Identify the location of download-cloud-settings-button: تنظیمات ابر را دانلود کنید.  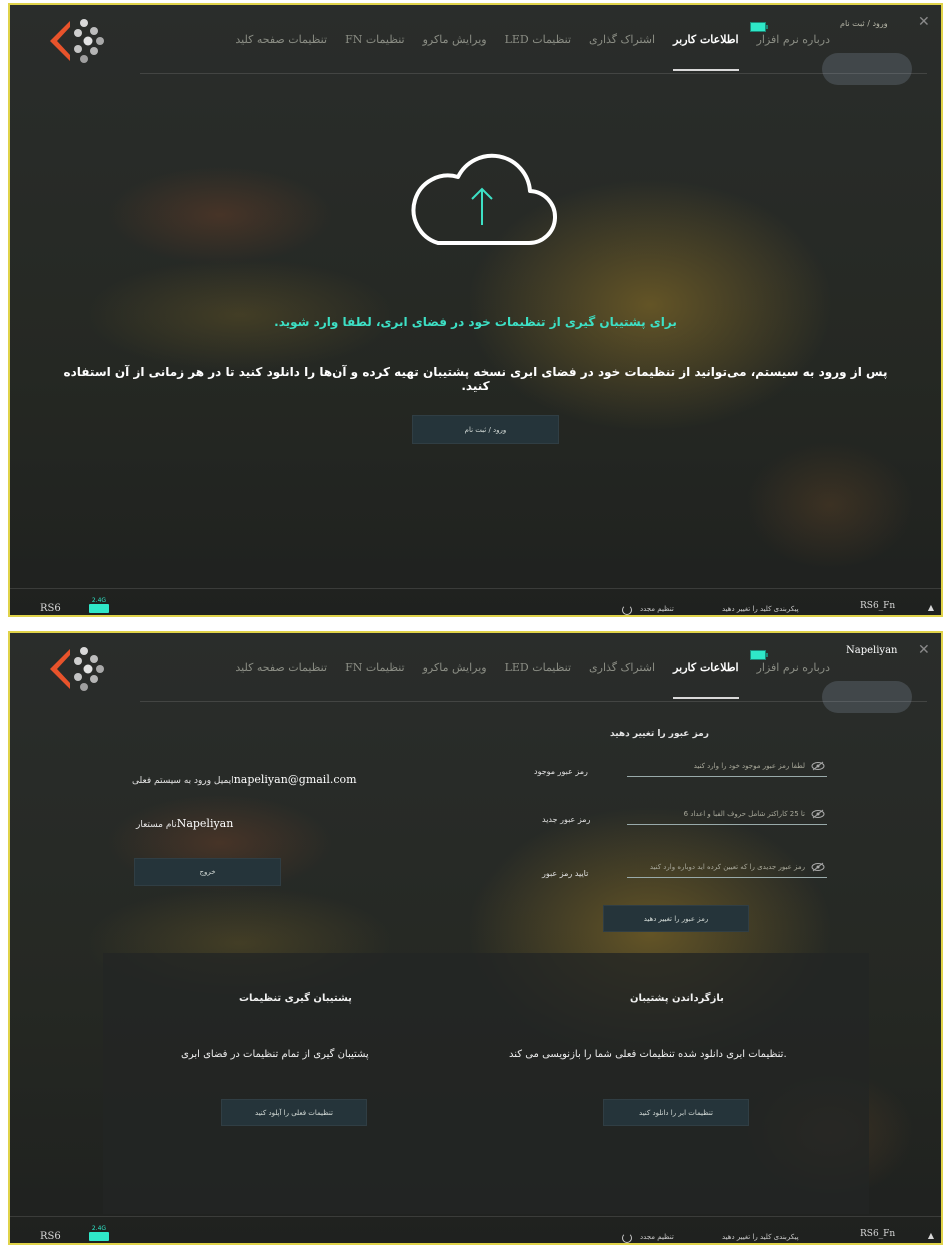
(676, 1112).